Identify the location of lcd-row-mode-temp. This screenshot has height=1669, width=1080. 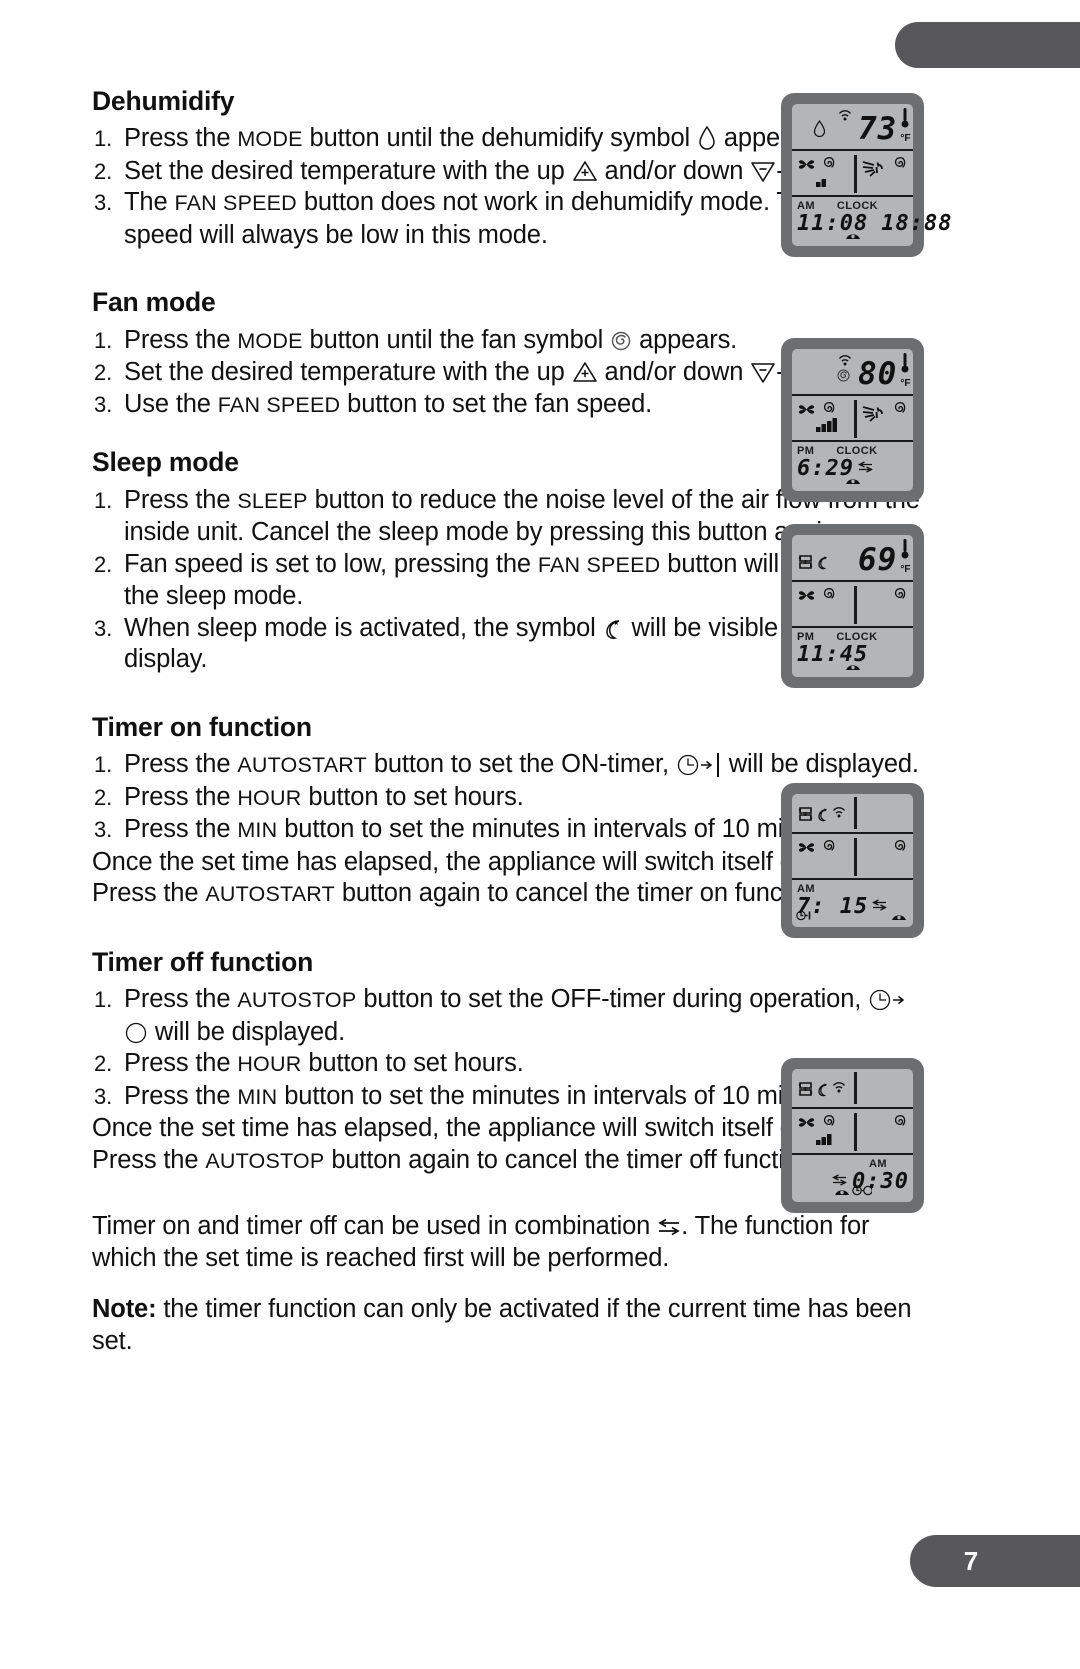
(852, 814).